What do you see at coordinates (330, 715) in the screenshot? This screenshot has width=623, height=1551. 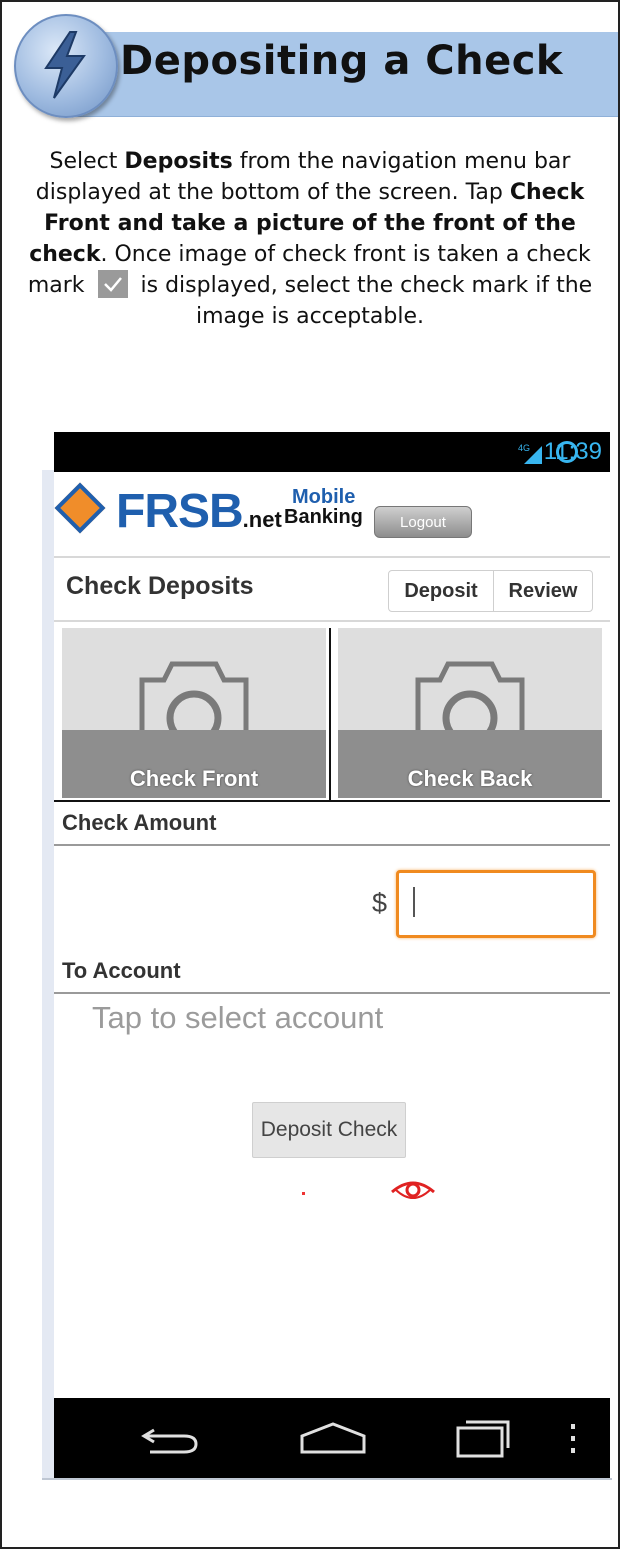 I see `tile-divider` at bounding box center [330, 715].